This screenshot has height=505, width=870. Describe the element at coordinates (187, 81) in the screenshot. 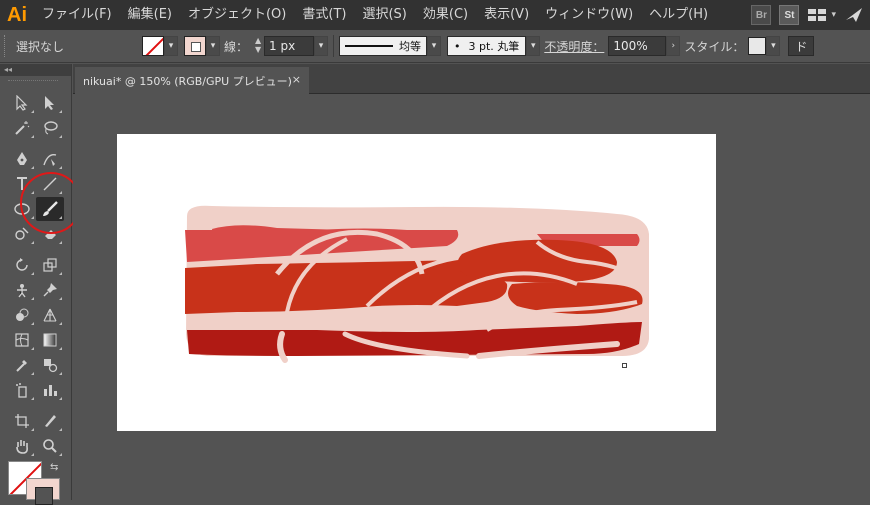

I see `tab-document-label: nikuai* @ 150% (RGB/GPU プレビュー)` at that location.